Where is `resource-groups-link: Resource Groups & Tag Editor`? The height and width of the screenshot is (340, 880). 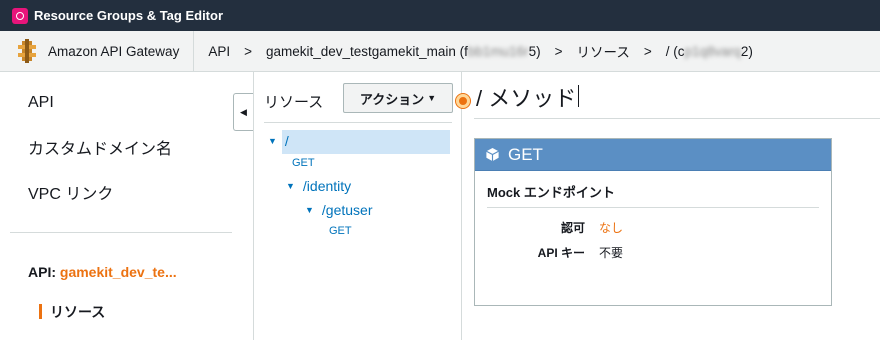 resource-groups-link: Resource Groups & Tag Editor is located at coordinates (128, 15).